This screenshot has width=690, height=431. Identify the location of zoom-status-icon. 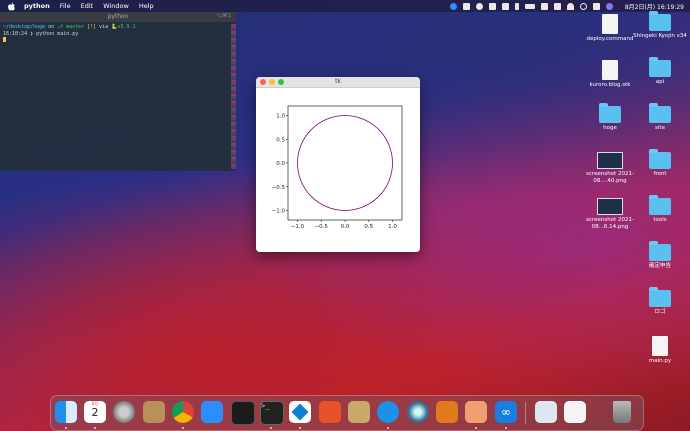
(453, 6).